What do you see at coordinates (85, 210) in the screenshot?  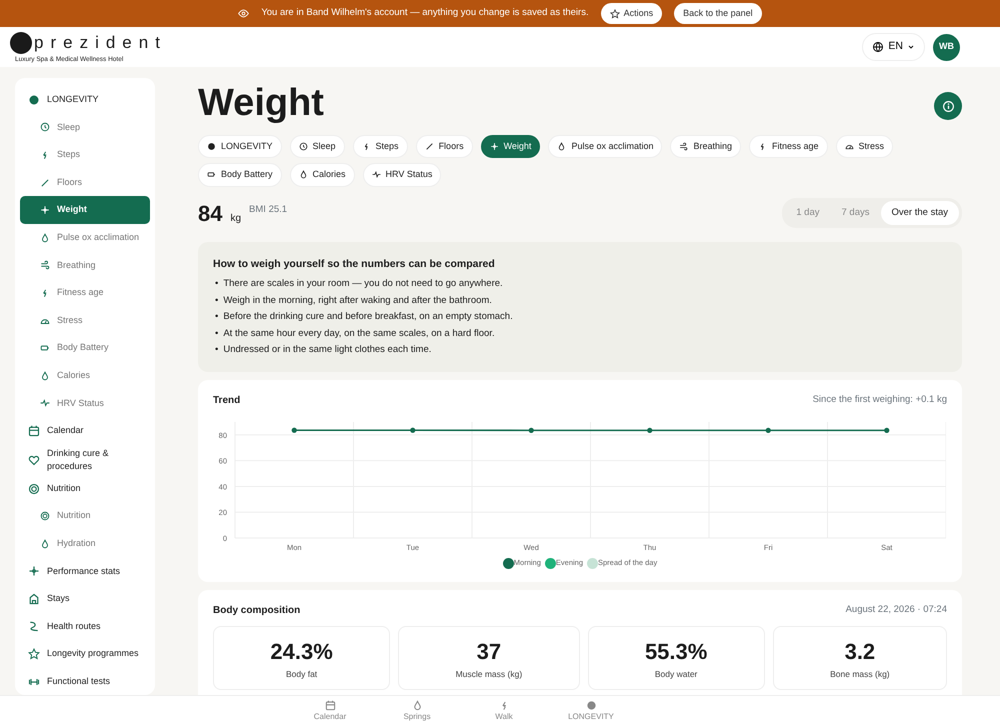 I see `sidebar-item: Weight` at bounding box center [85, 210].